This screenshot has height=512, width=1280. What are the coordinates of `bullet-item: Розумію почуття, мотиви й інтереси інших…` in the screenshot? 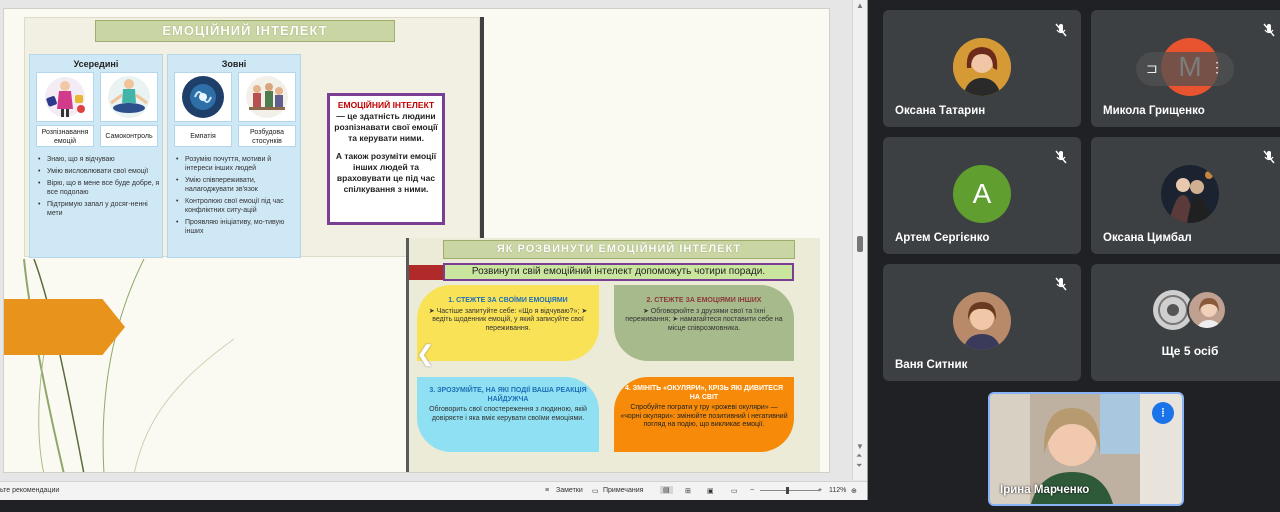 It's located at (237, 164).